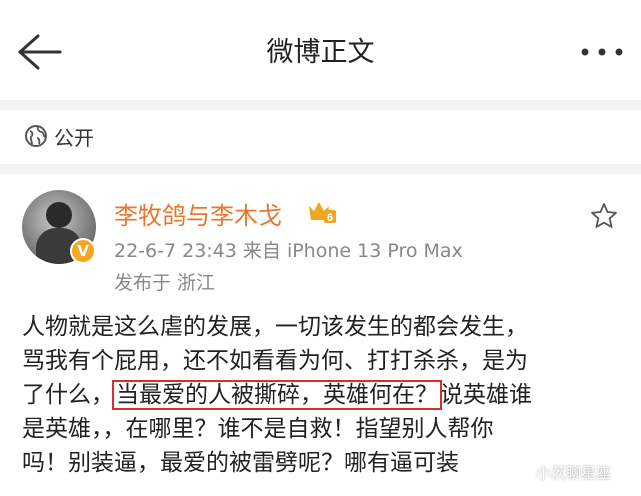 The image size is (641, 496). What do you see at coordinates (574, 473) in the screenshot?
I see `watermark: 小茨聊星座` at bounding box center [574, 473].